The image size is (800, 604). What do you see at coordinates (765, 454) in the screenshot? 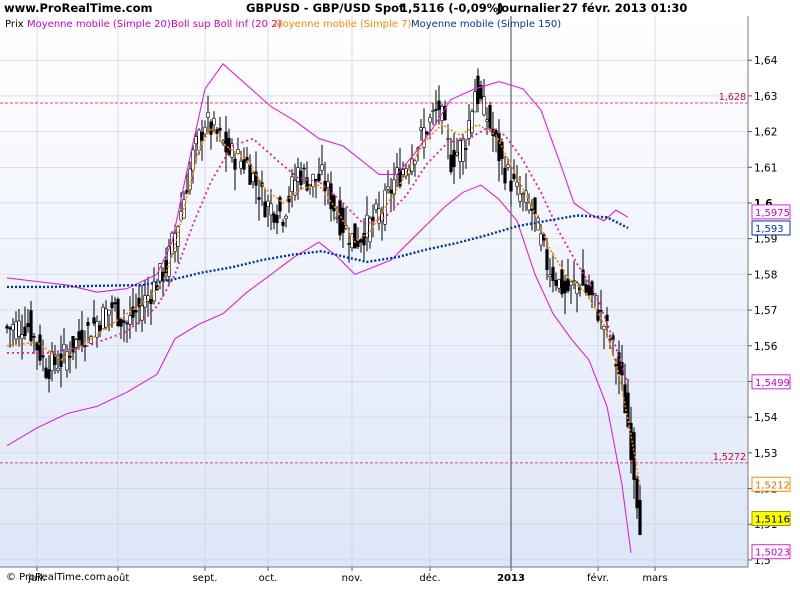
I see `y-tick-label: 1,53` at bounding box center [765, 454].